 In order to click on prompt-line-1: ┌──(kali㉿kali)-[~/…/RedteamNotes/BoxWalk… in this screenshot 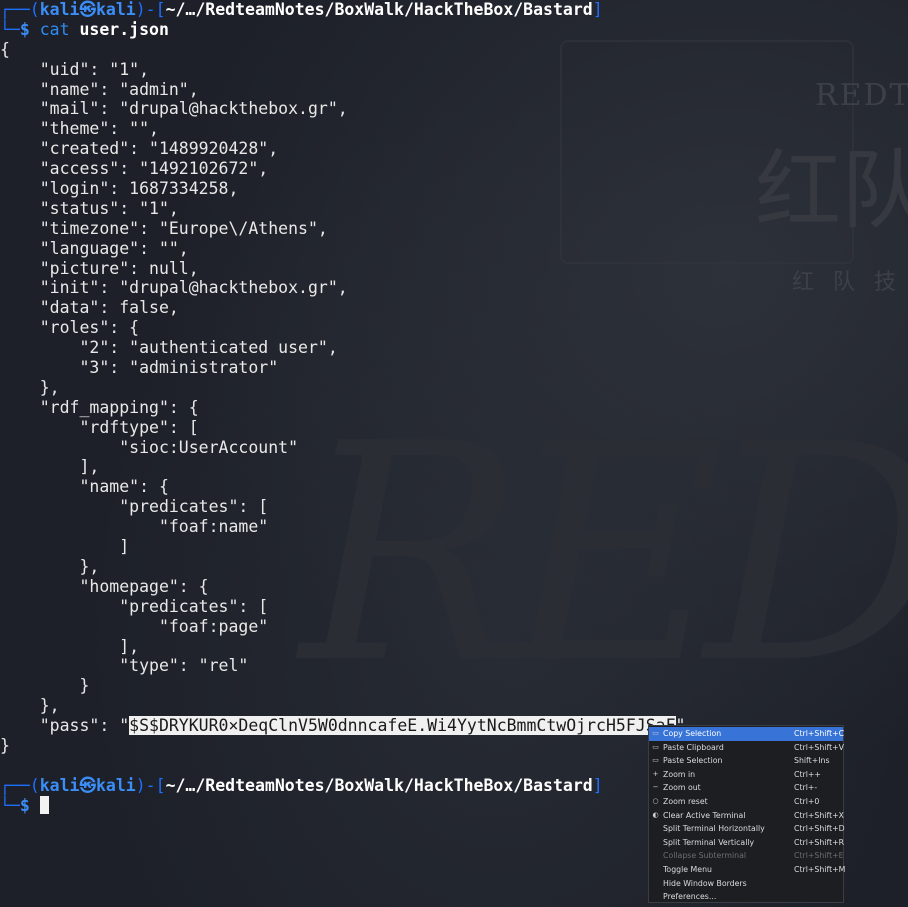, I will do `click(301, 9)`.